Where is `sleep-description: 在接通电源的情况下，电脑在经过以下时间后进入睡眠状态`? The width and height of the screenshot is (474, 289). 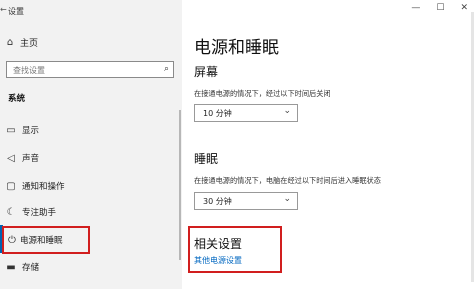 sleep-description: 在接通电源的情况下，电脑在经过以下时间后进入睡眠状态 is located at coordinates (287, 180).